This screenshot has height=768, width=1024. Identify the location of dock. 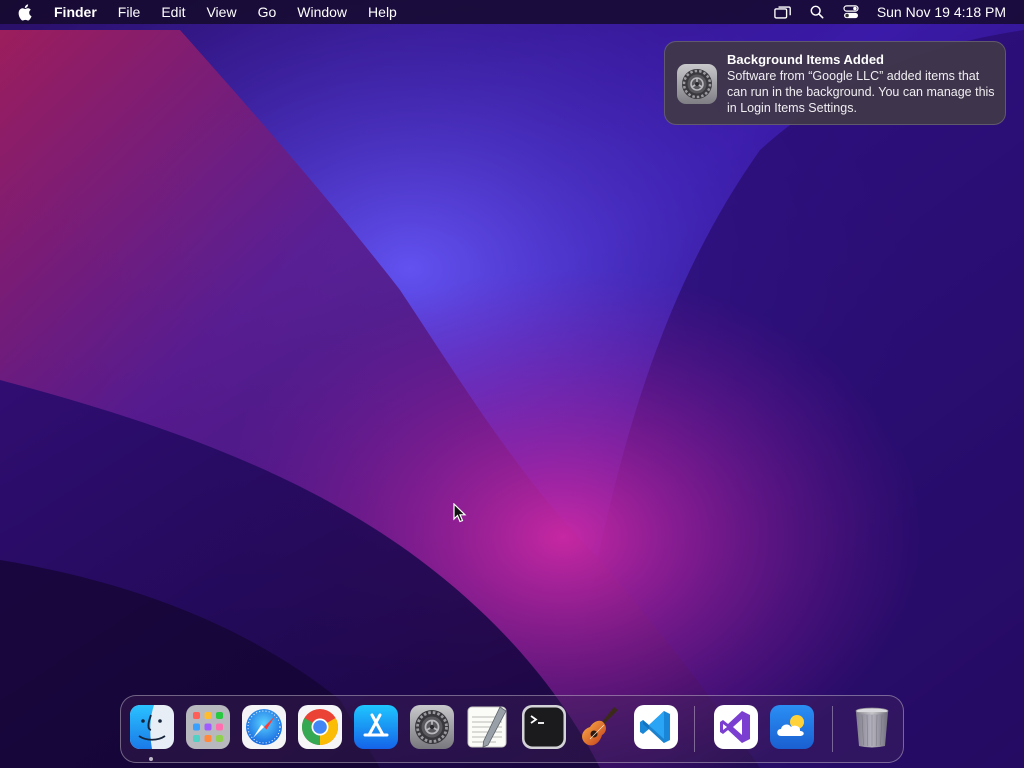
(512, 729).